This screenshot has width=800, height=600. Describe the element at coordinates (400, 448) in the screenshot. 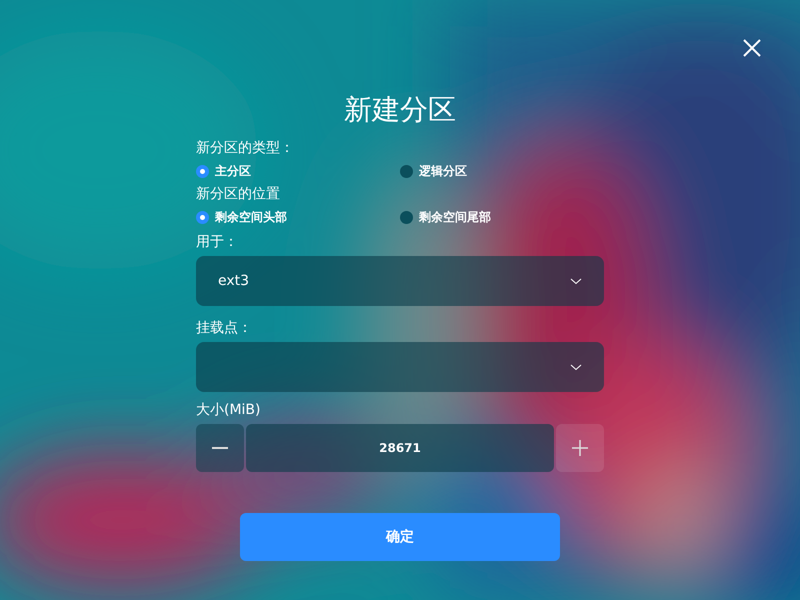

I see `size-field: 28671` at that location.